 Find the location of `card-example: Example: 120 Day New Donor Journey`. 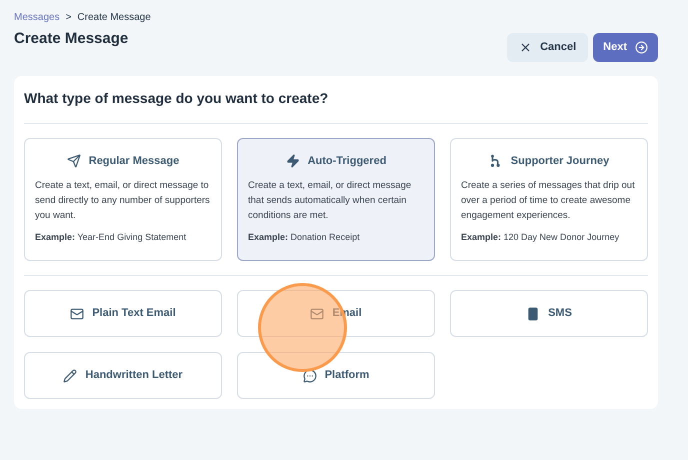

card-example: Example: 120 Day New Donor Journey is located at coordinates (540, 237).